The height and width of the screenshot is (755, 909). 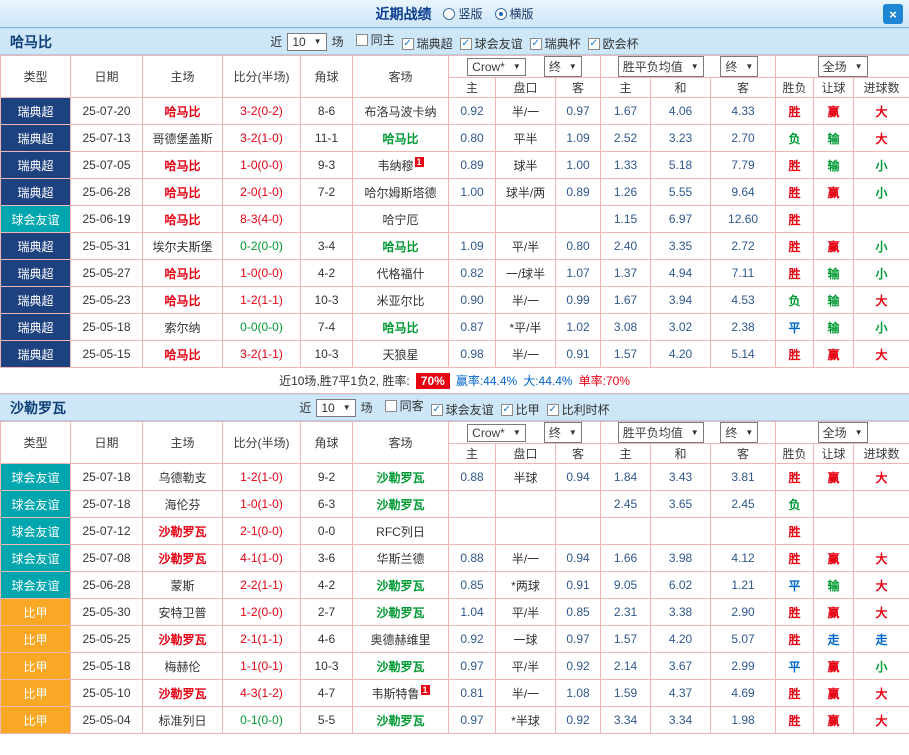 What do you see at coordinates (681, 666) in the screenshot?
I see `avg-draw-cell: 3.67` at bounding box center [681, 666].